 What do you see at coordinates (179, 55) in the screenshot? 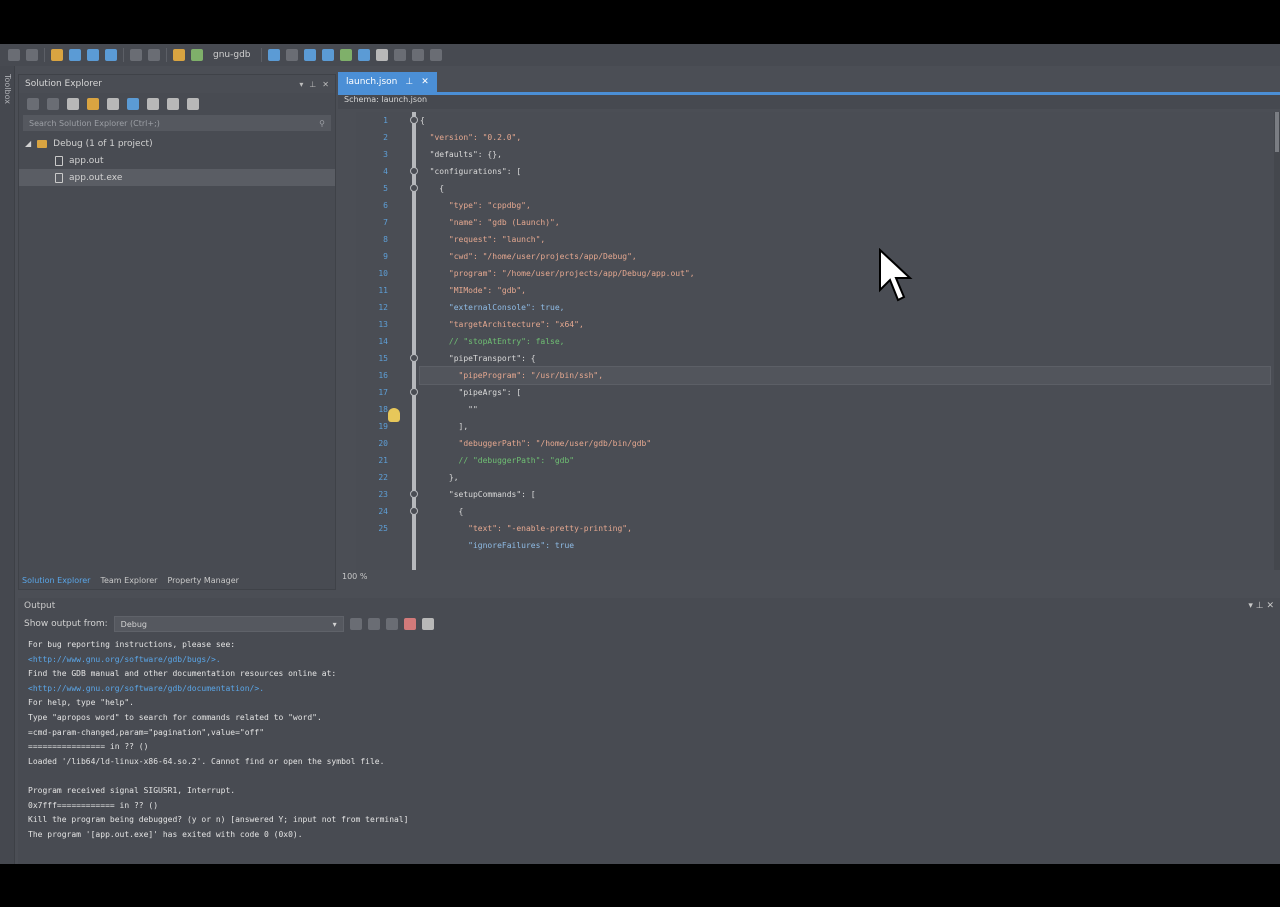
I see `solution-config-icon` at bounding box center [179, 55].